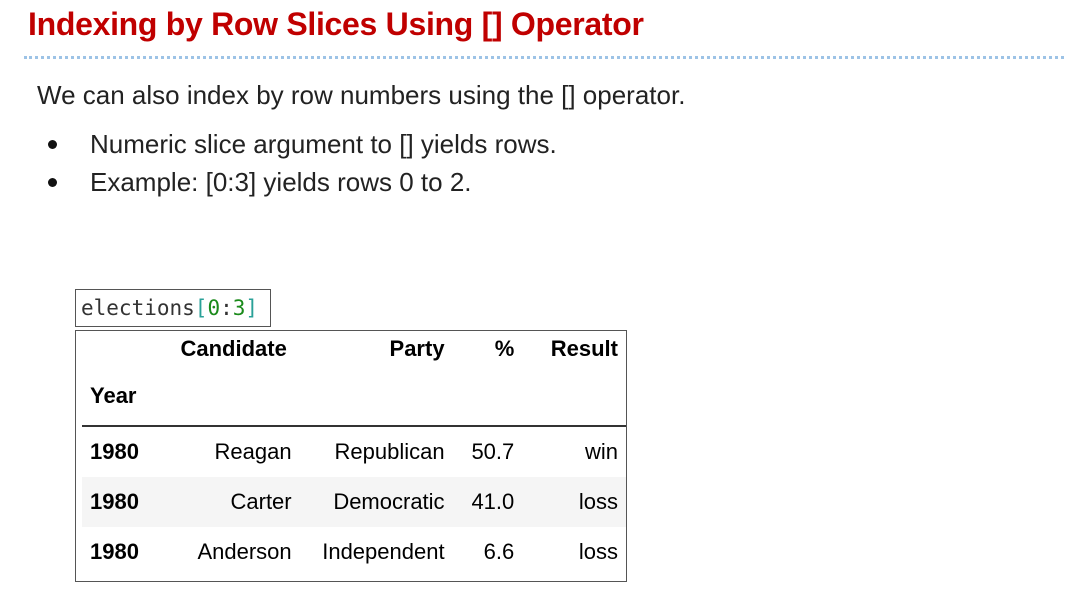 This screenshot has height=593, width=1088. I want to click on code-stop: 3, so click(239, 308).